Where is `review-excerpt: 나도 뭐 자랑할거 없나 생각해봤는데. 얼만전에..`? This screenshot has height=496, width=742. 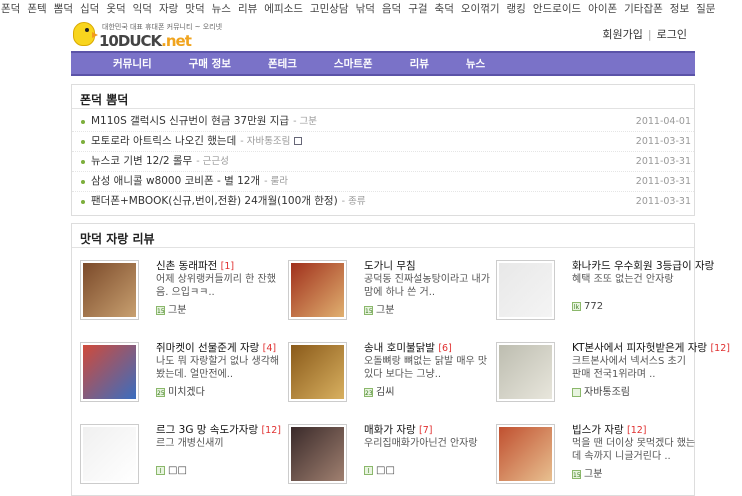
review-excerpt: 나도 뭐 자랑할거 없나 생각해봤는데. 얼만전에.. is located at coordinates (218, 368).